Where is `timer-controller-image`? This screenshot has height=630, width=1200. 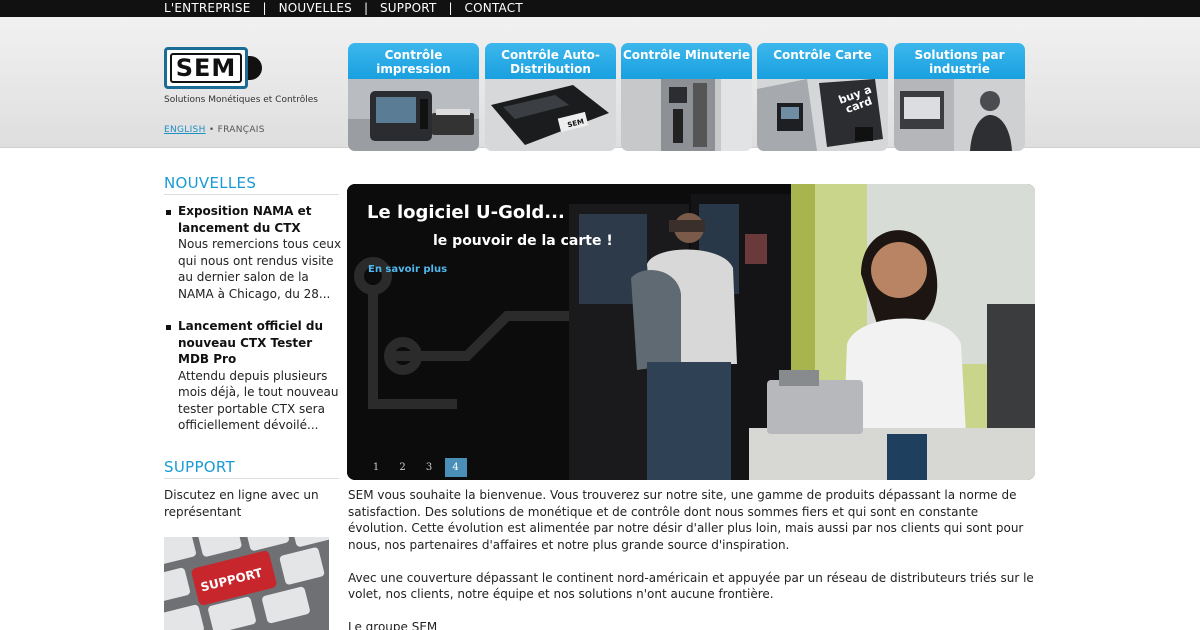 timer-controller-image is located at coordinates (686, 115).